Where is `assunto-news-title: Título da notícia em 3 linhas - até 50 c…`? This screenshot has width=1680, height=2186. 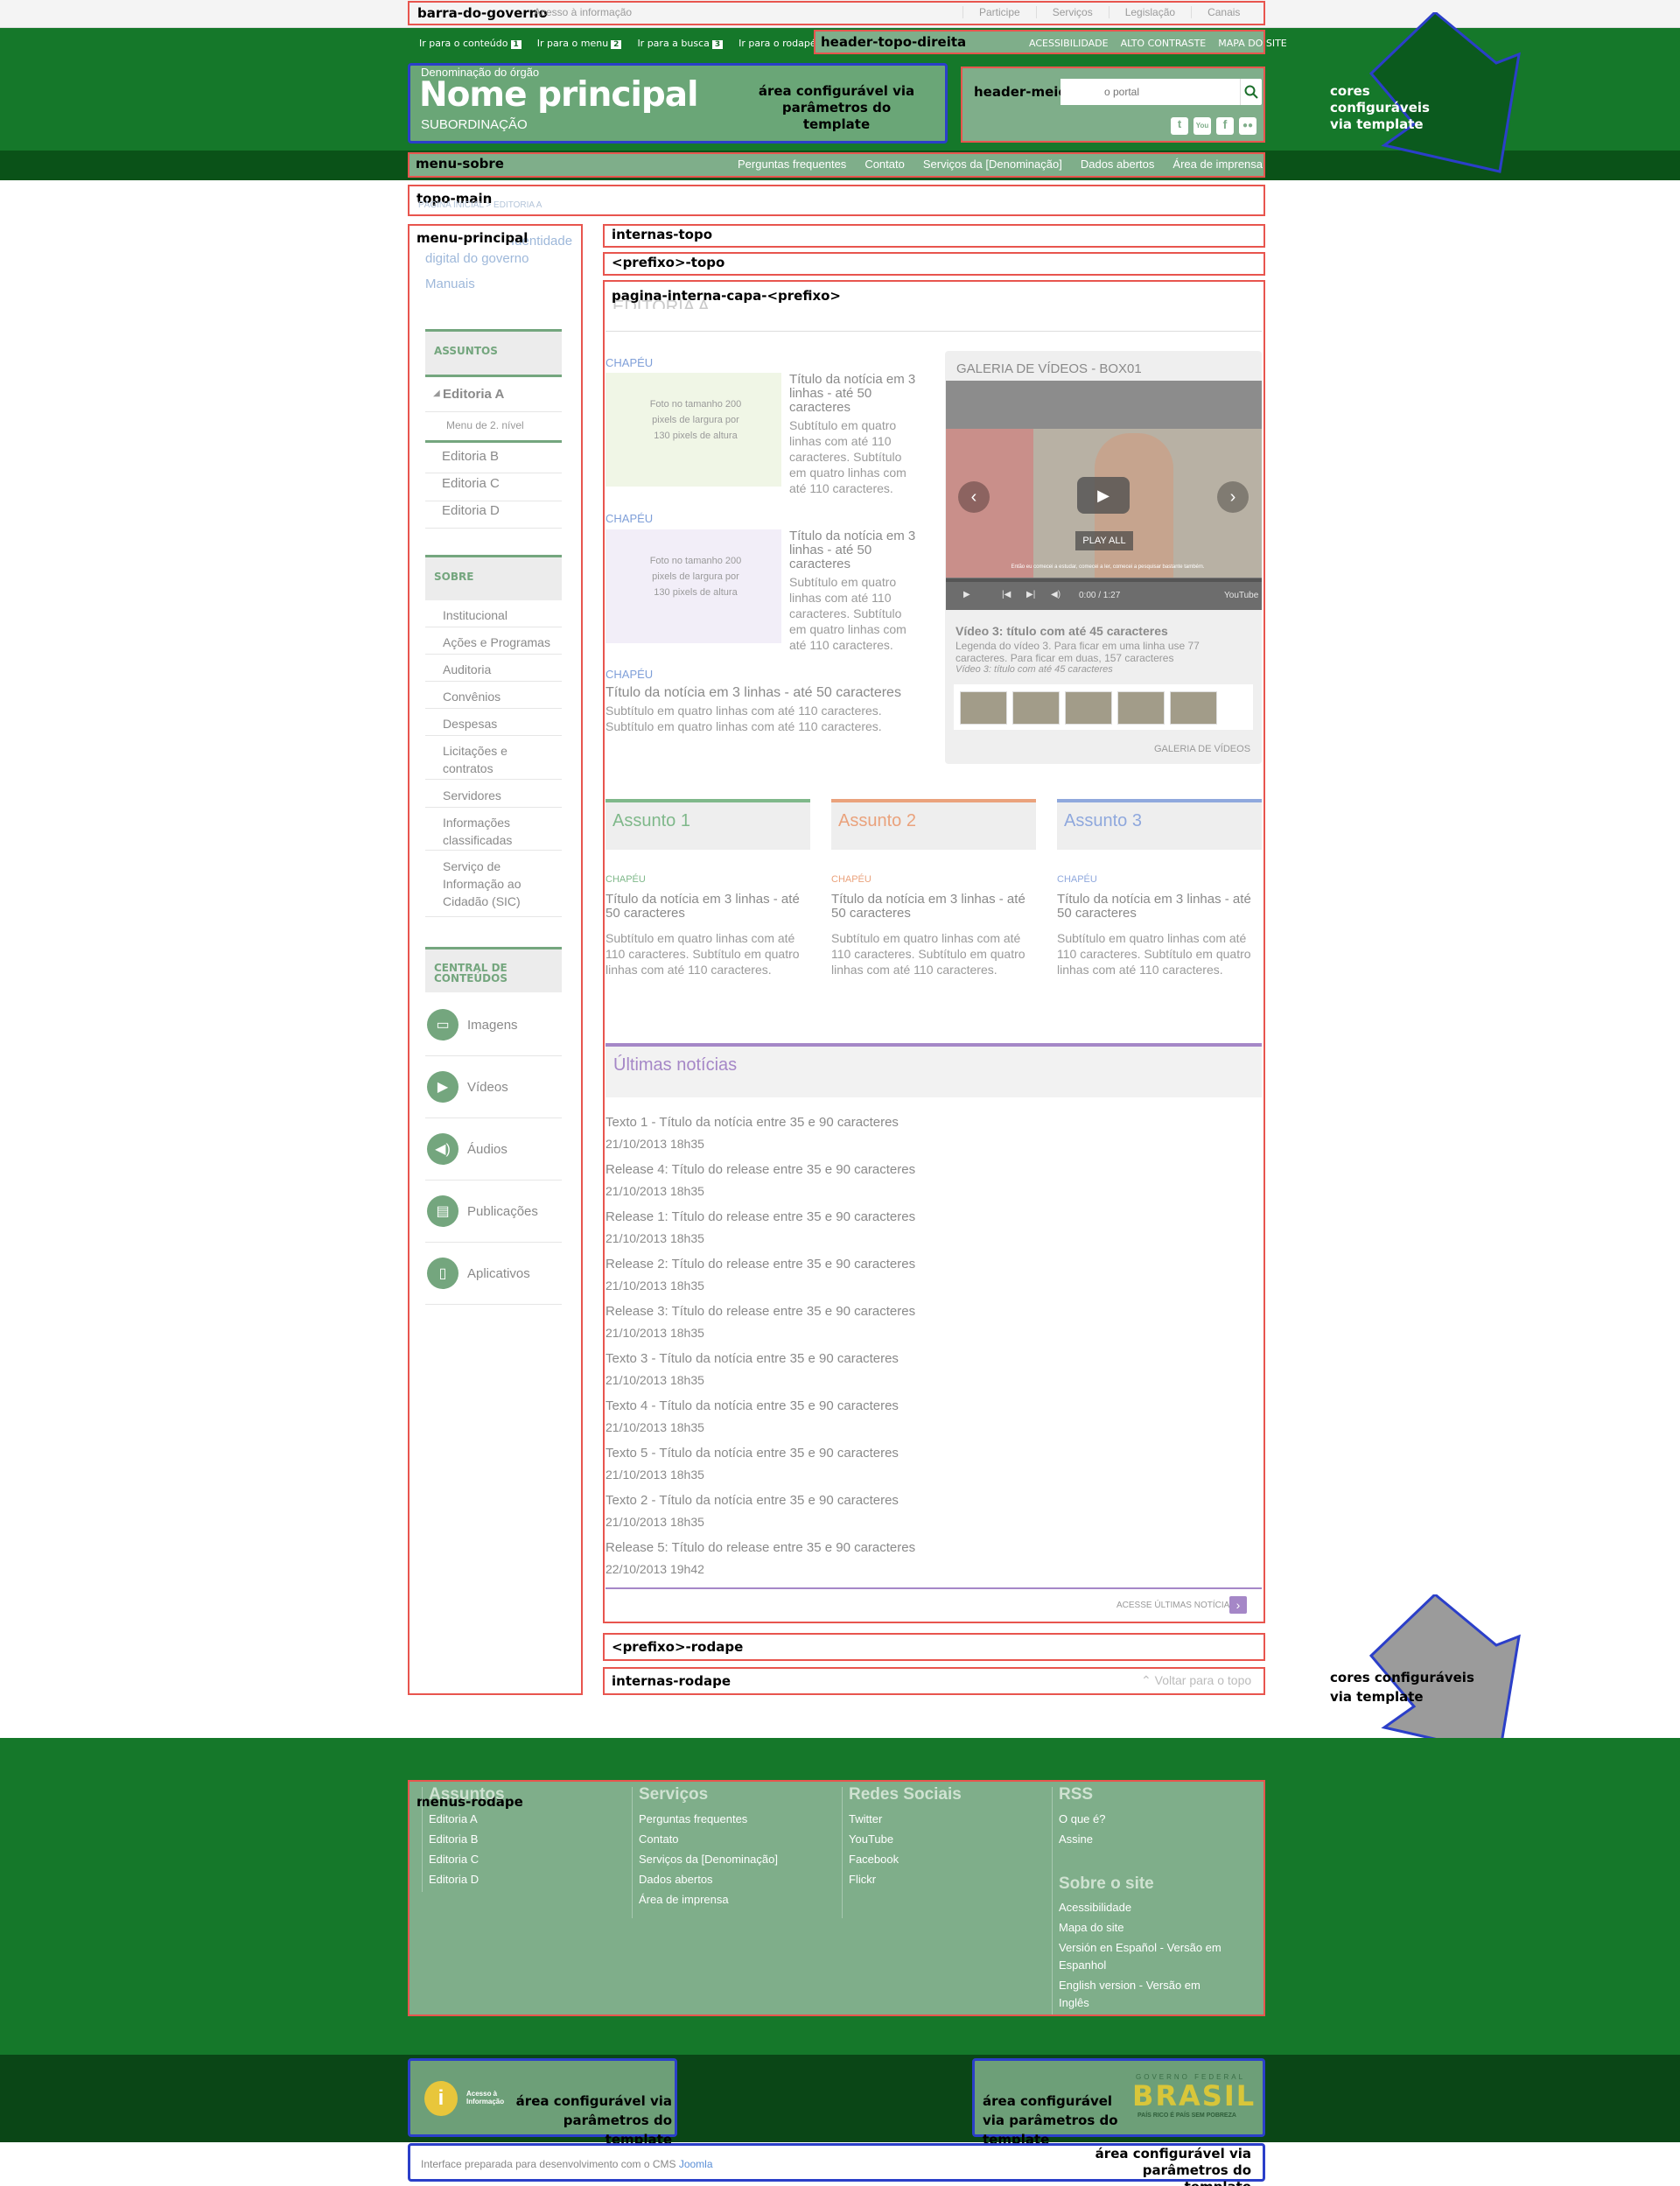
assunto-news-title: Título da notícia em 3 linhas - até 50 c… is located at coordinates (706, 907).